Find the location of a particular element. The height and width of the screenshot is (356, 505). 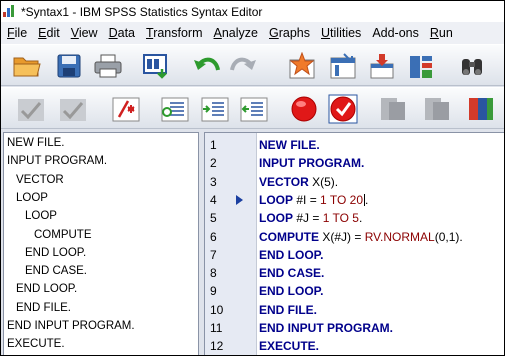

bookmark-next-disabled-icon is located at coordinates (437, 109).